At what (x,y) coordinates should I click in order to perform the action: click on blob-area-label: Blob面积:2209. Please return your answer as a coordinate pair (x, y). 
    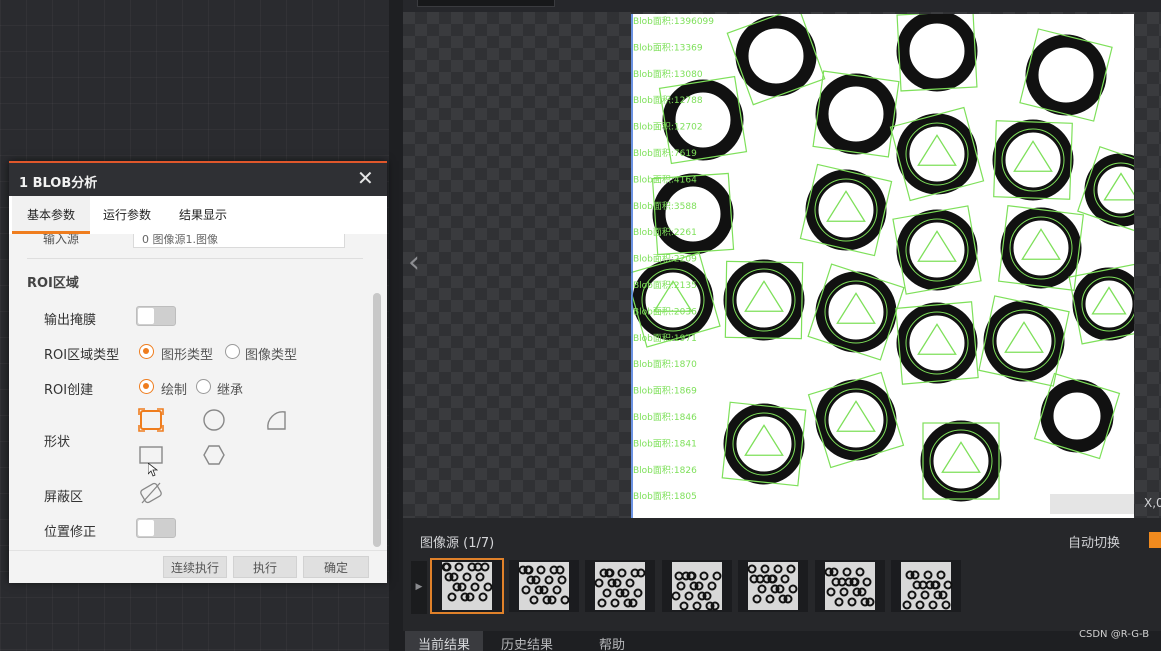
    Looking at the image, I should click on (665, 259).